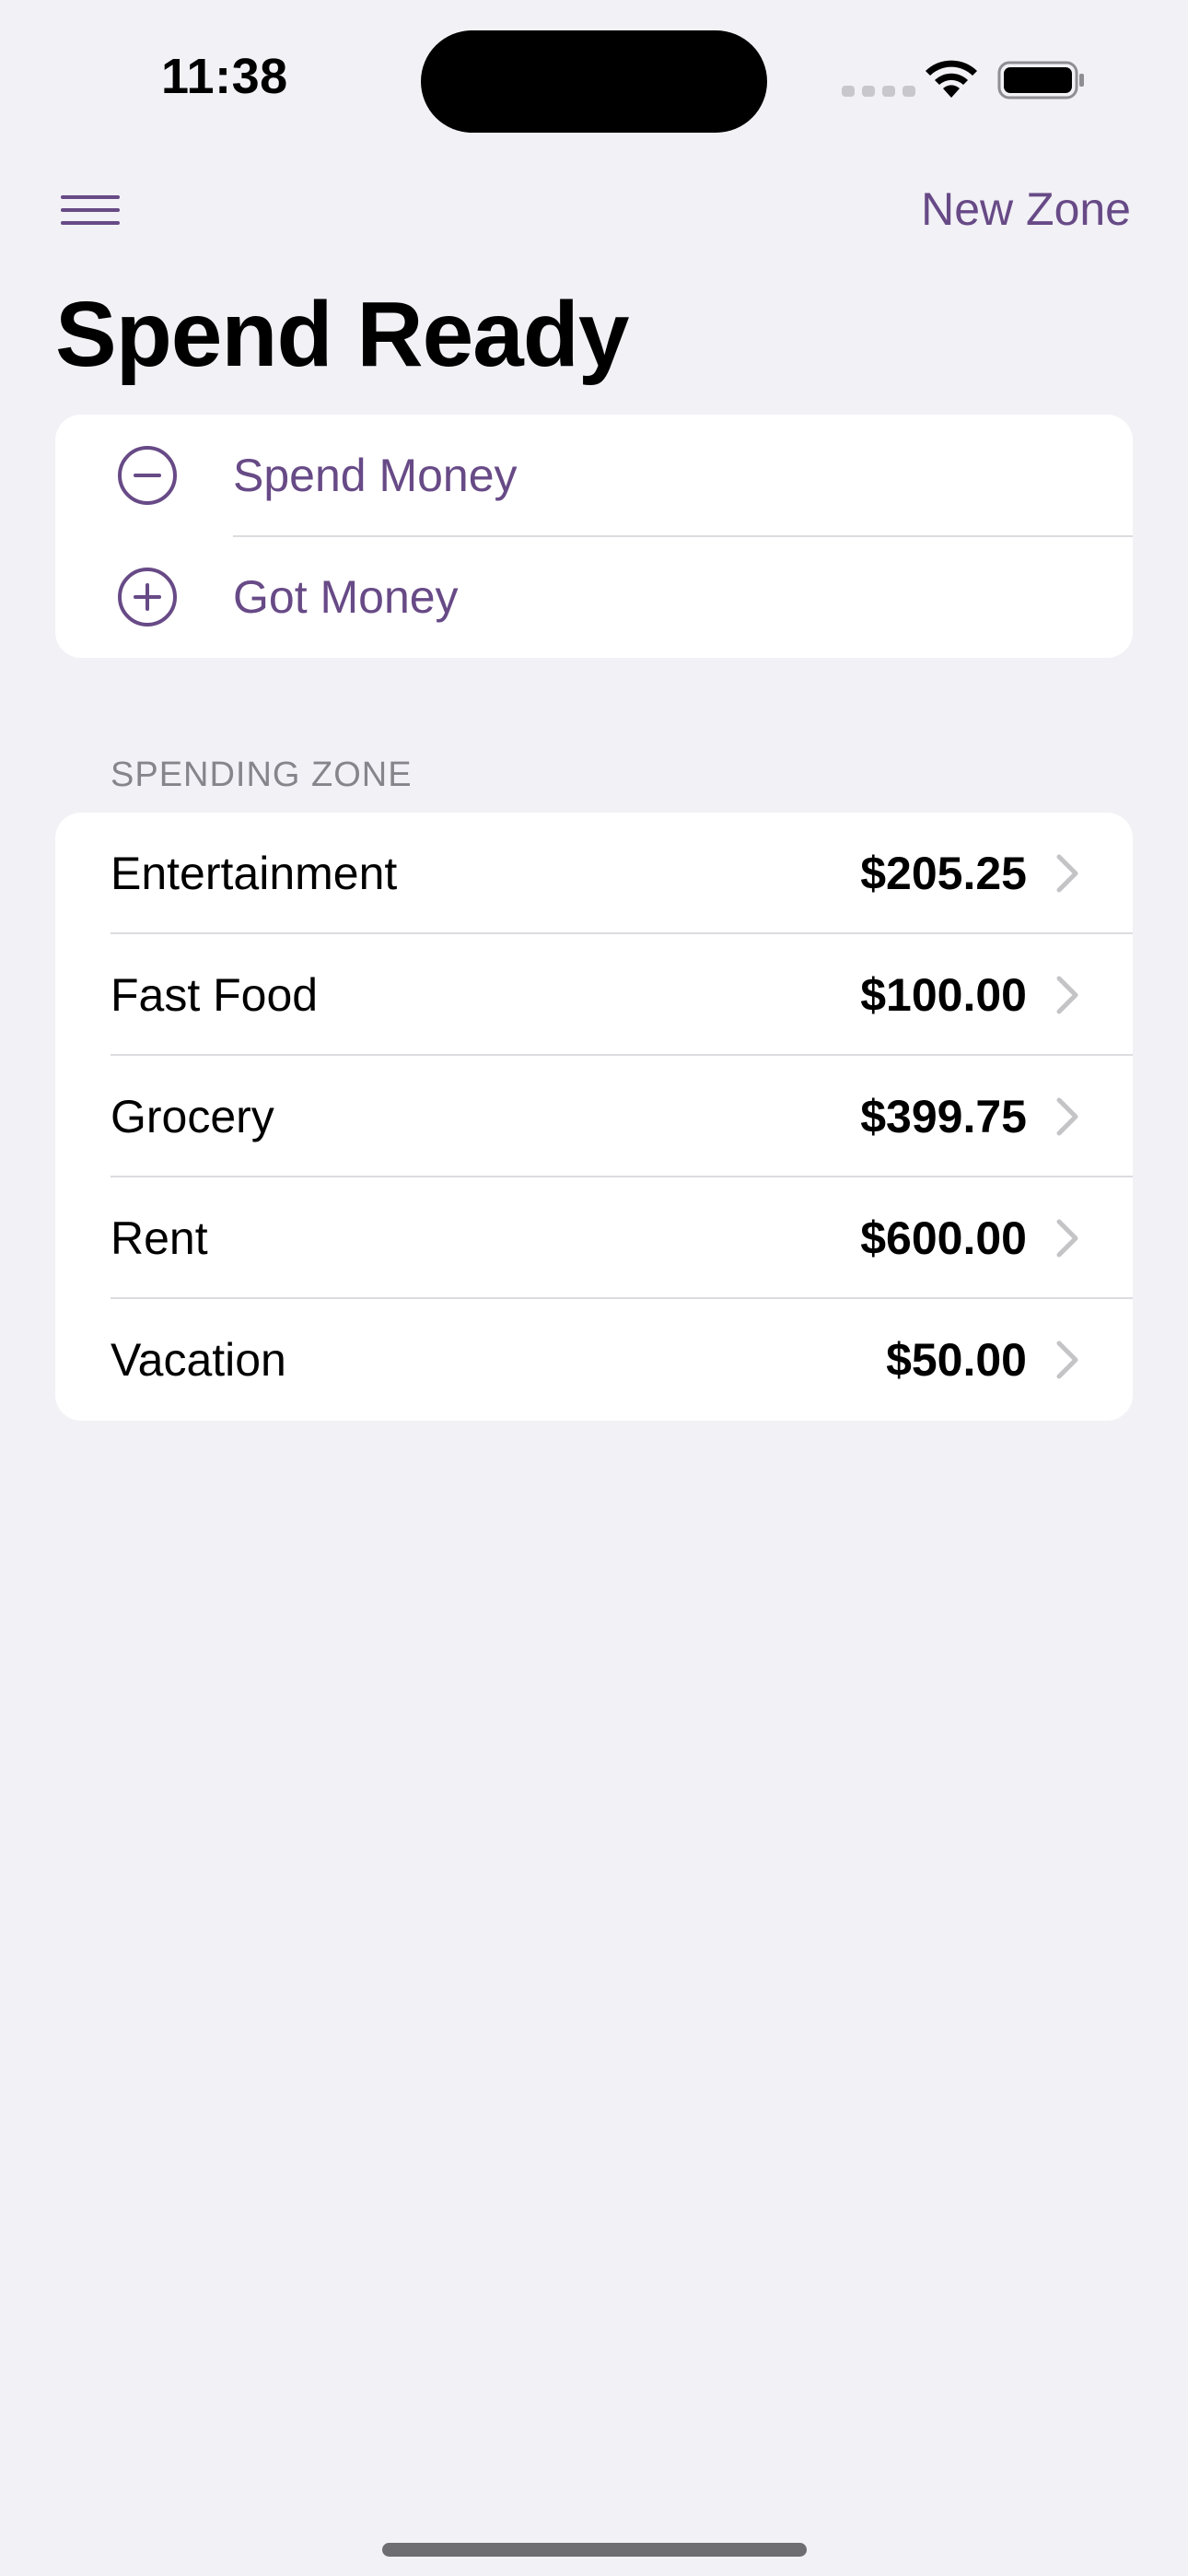 The height and width of the screenshot is (2576, 1188). Describe the element at coordinates (375, 475) in the screenshot. I see `spend-money-label: Spend Money` at that location.